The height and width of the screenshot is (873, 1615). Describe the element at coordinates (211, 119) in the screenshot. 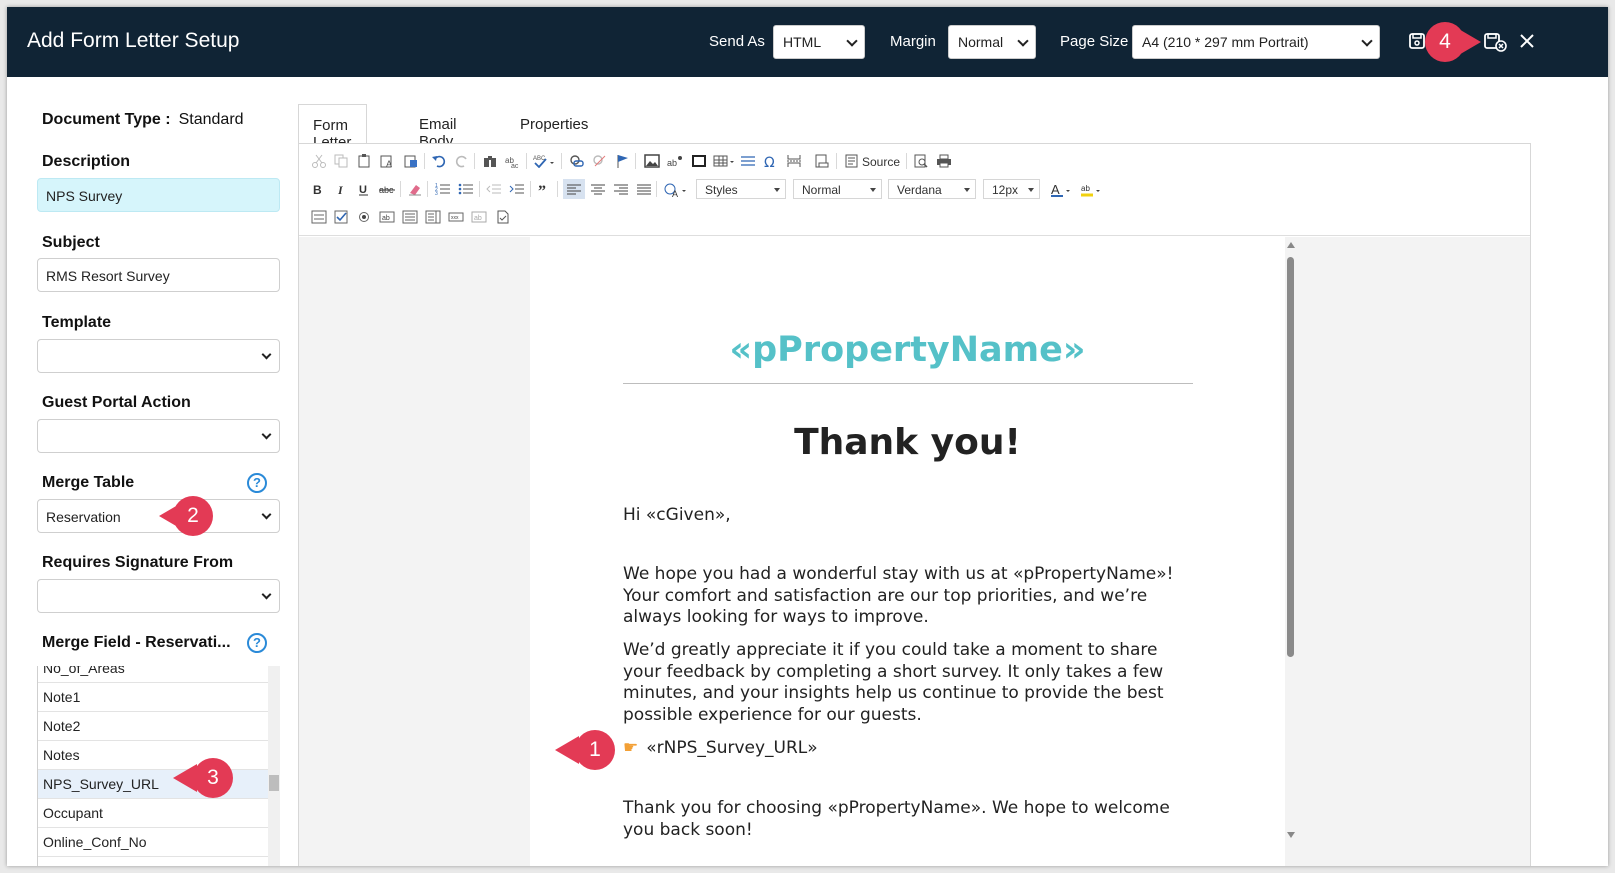

I see `document-type-value: Standard` at that location.